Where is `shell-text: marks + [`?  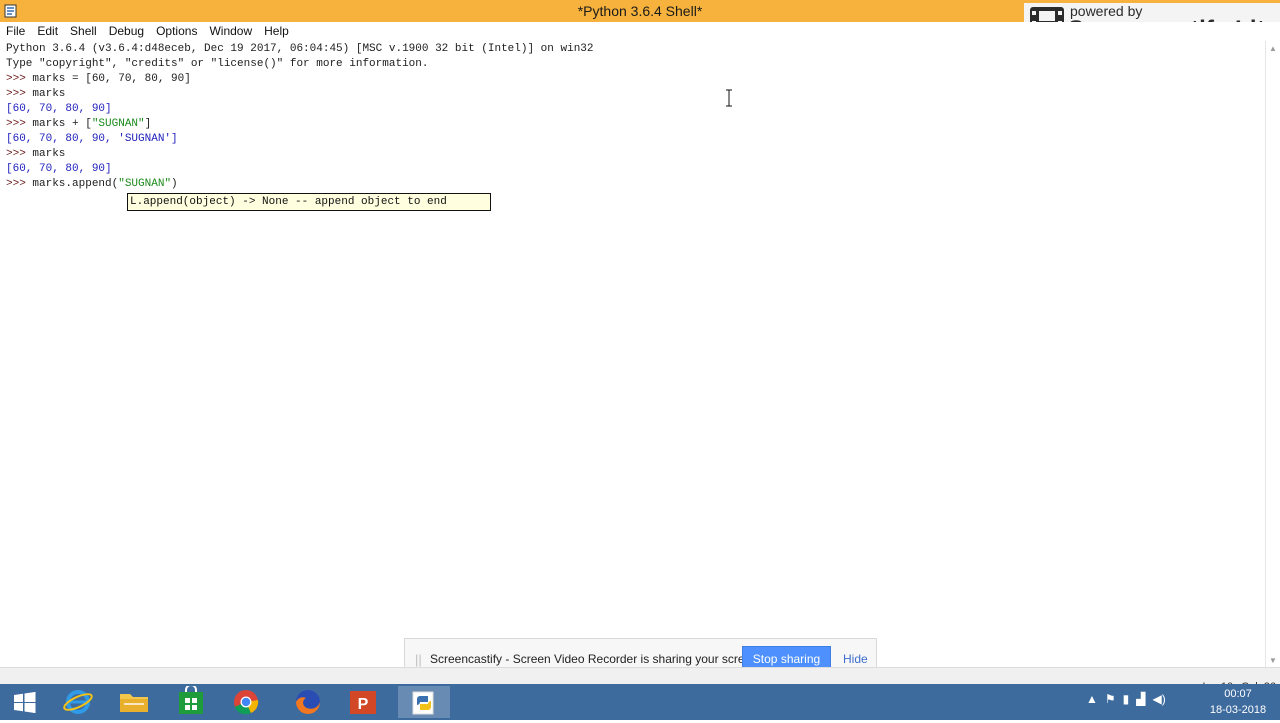 shell-text: marks + [ is located at coordinates (62, 124).